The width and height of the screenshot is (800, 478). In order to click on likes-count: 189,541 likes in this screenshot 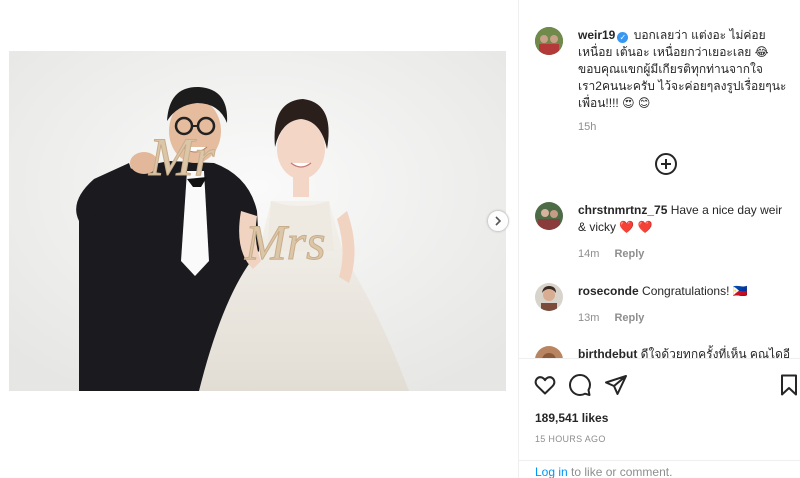, I will do `click(571, 418)`.